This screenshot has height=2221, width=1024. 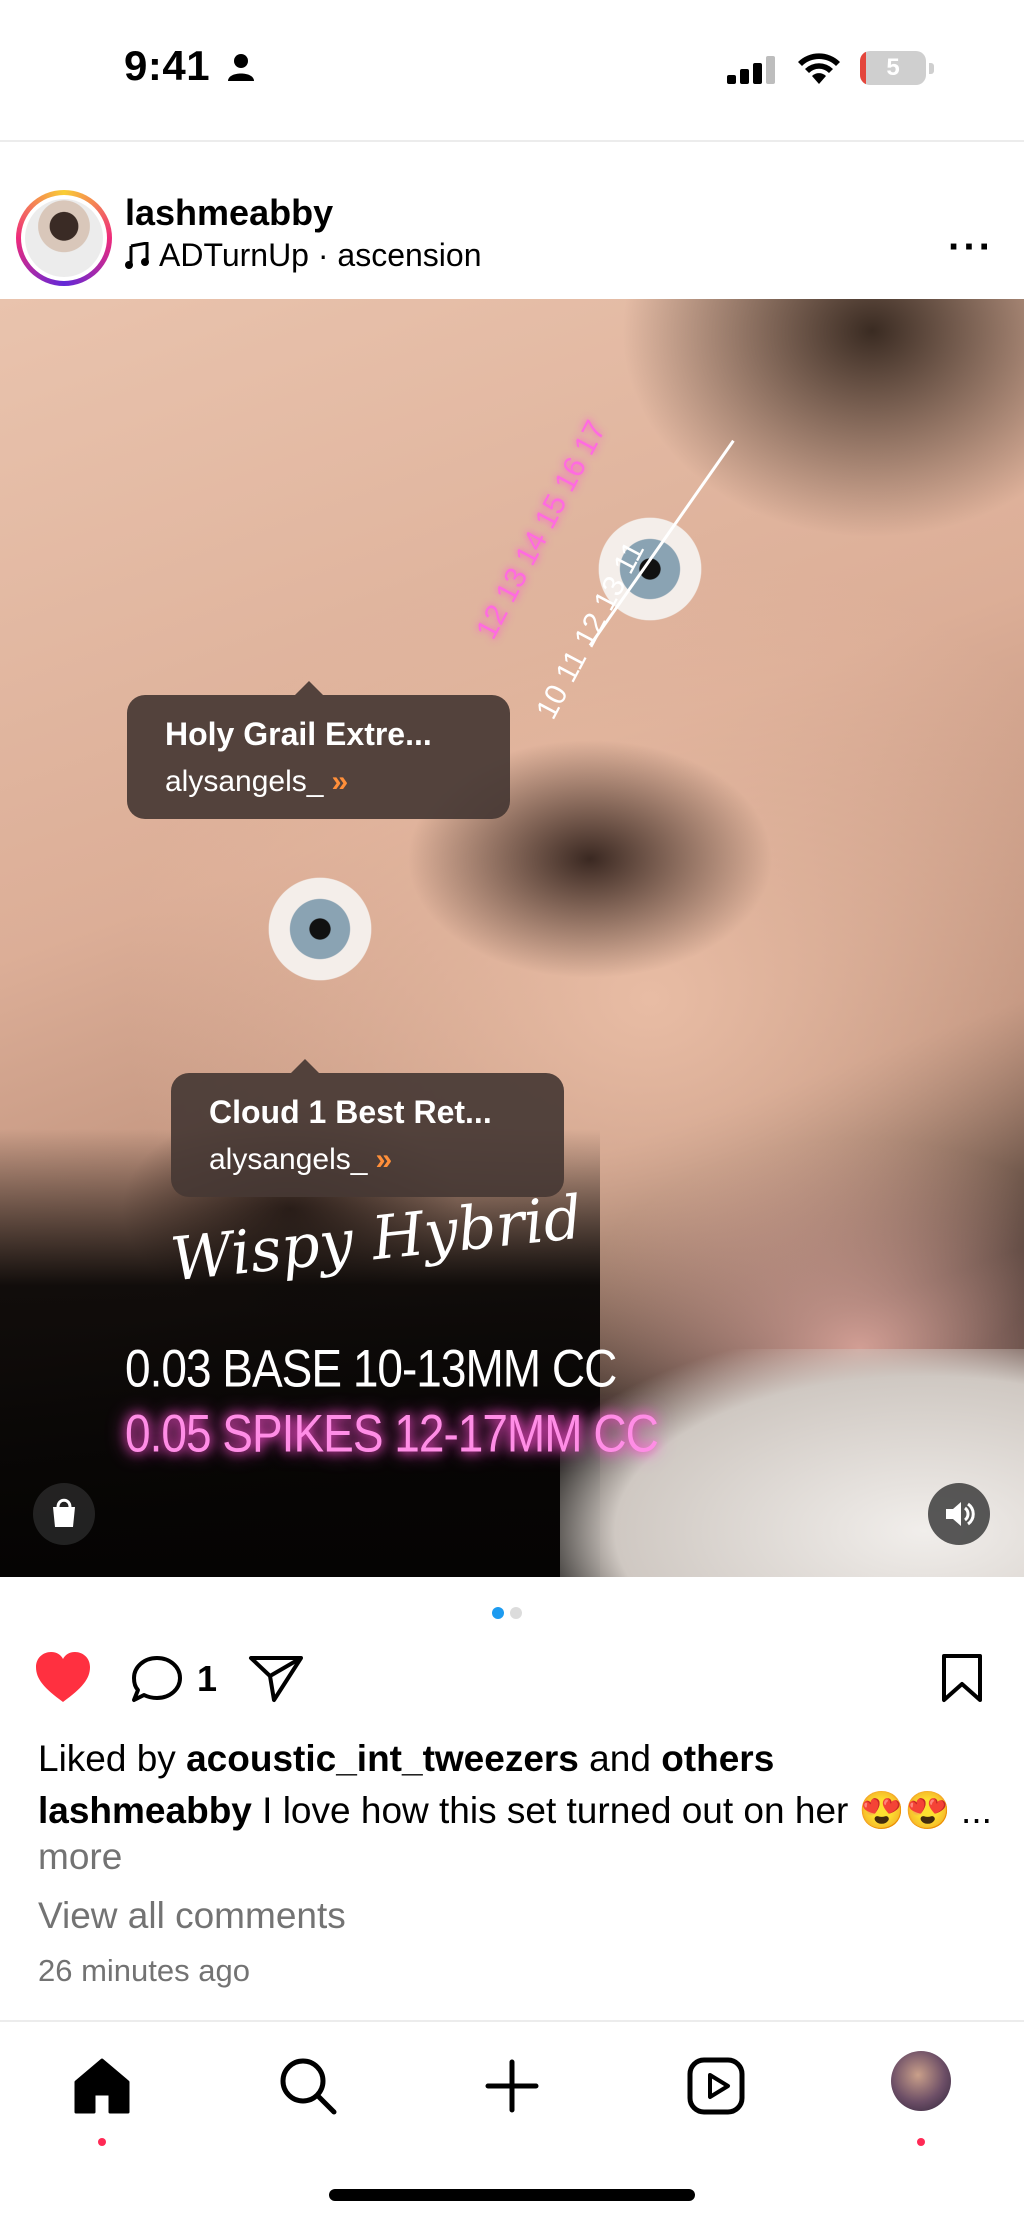 What do you see at coordinates (157, 1680) in the screenshot?
I see `comment-icon` at bounding box center [157, 1680].